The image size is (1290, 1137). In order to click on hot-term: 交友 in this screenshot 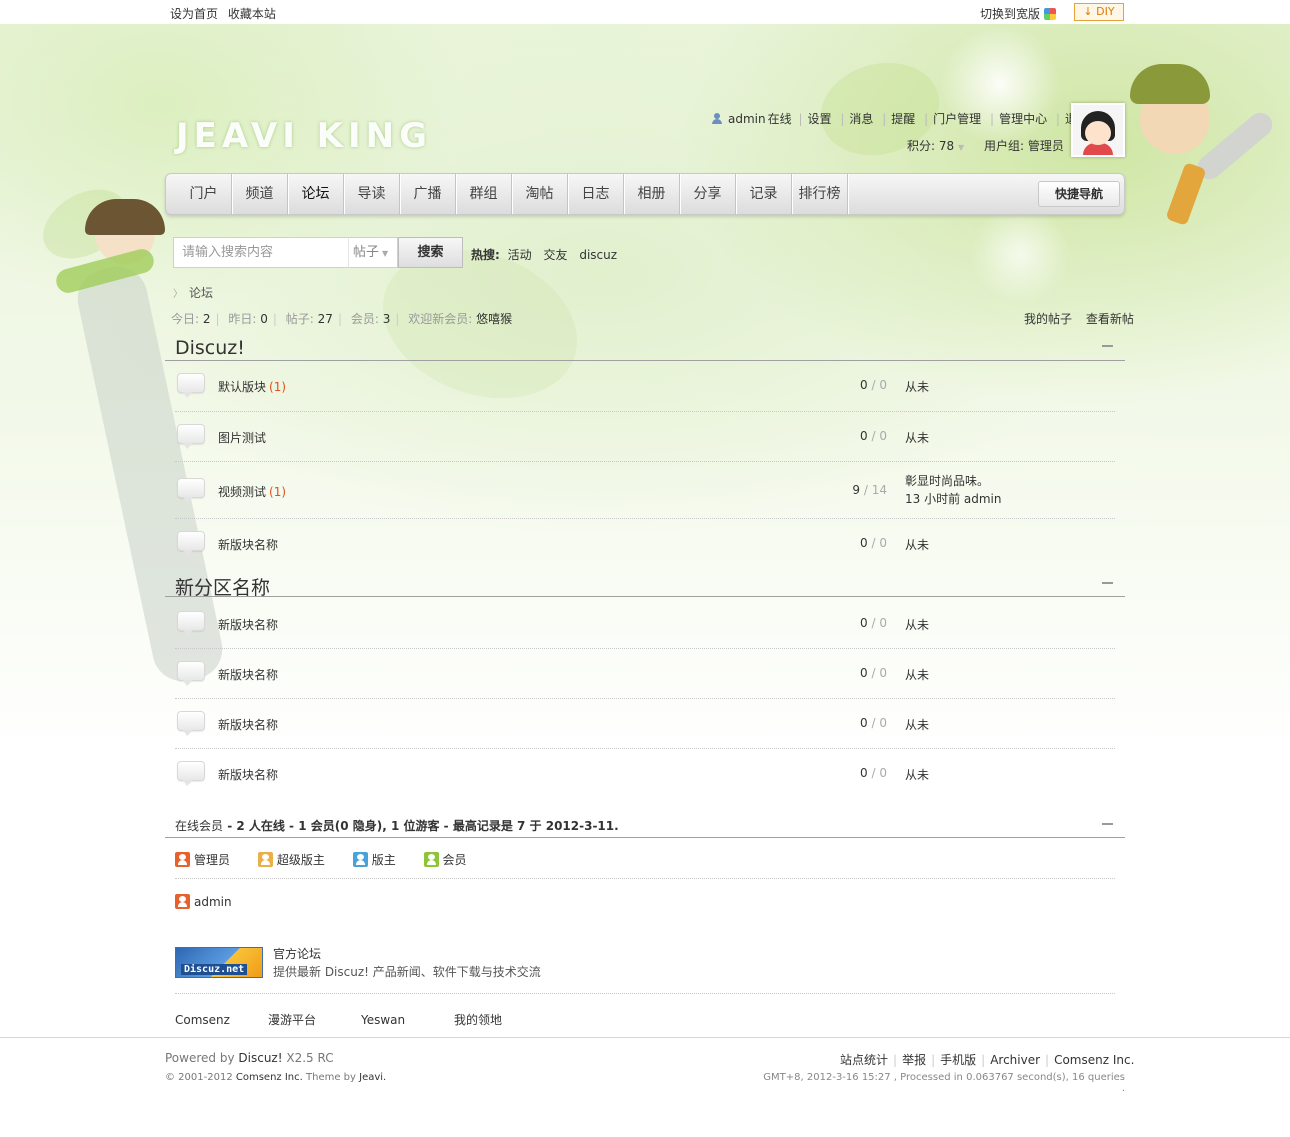, I will do `click(555, 255)`.